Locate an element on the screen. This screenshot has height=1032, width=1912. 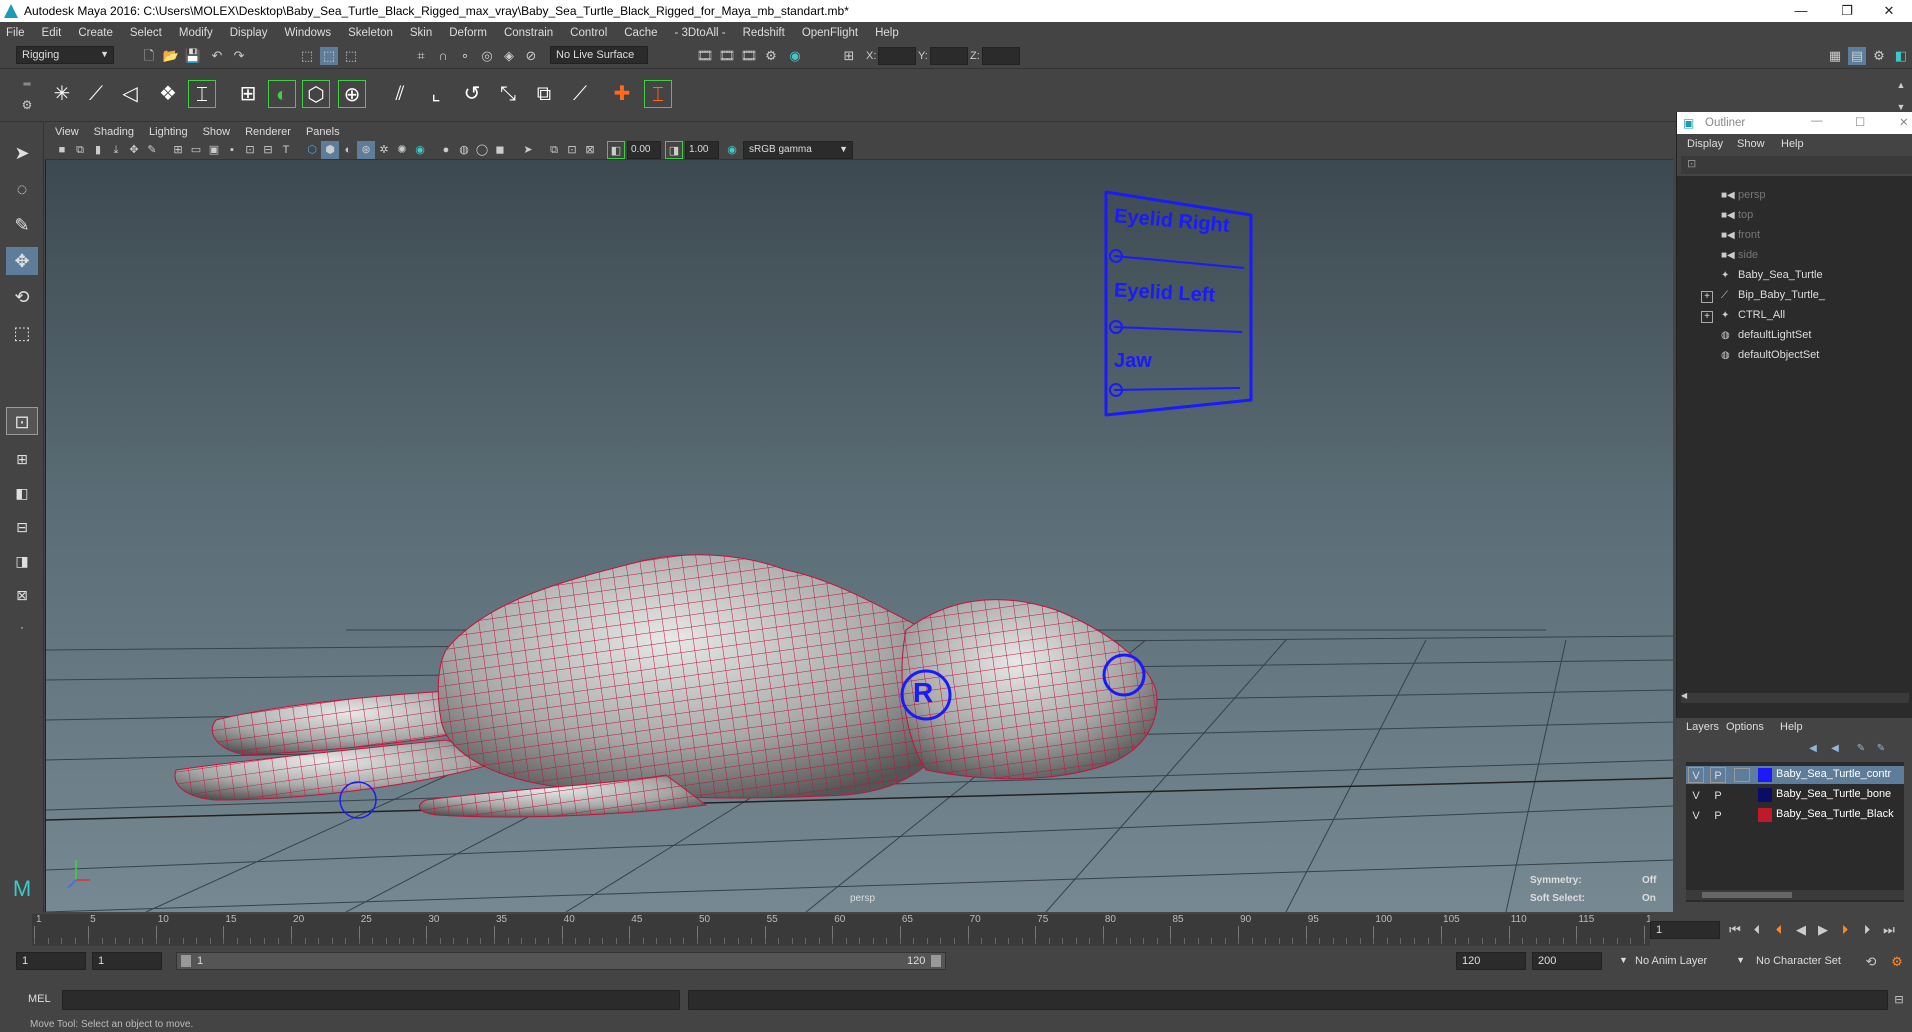
gamma-icon: ◨ is located at coordinates (674, 150).